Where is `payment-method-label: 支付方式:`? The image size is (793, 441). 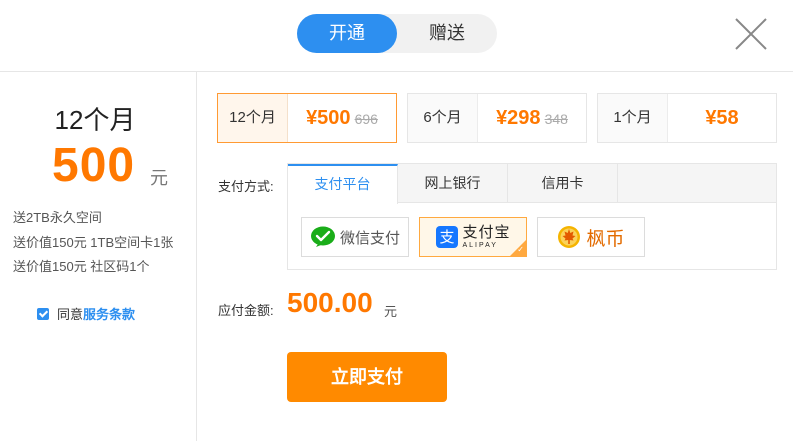
payment-method-label: 支付方式: is located at coordinates (246, 186).